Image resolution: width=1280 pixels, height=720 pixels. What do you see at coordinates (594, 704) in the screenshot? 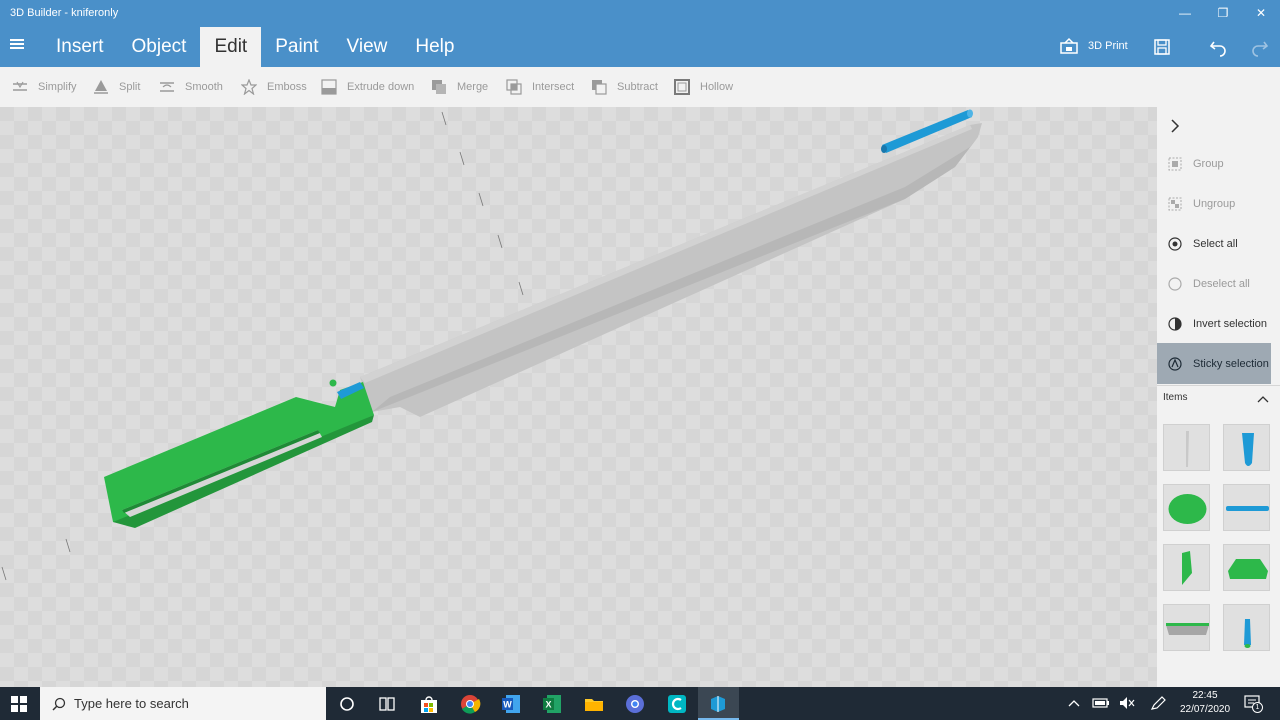
I see `file-explorer-icon` at bounding box center [594, 704].